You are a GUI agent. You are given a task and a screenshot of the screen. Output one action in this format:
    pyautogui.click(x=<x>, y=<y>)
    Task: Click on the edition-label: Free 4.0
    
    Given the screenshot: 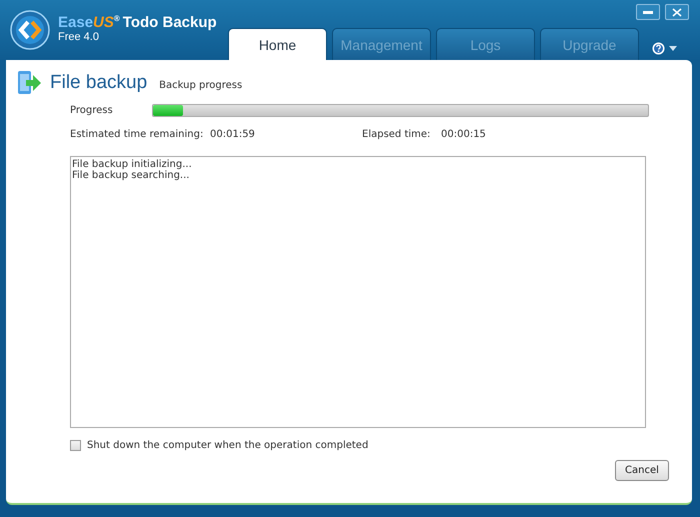 What is the action you would take?
    pyautogui.click(x=79, y=36)
    